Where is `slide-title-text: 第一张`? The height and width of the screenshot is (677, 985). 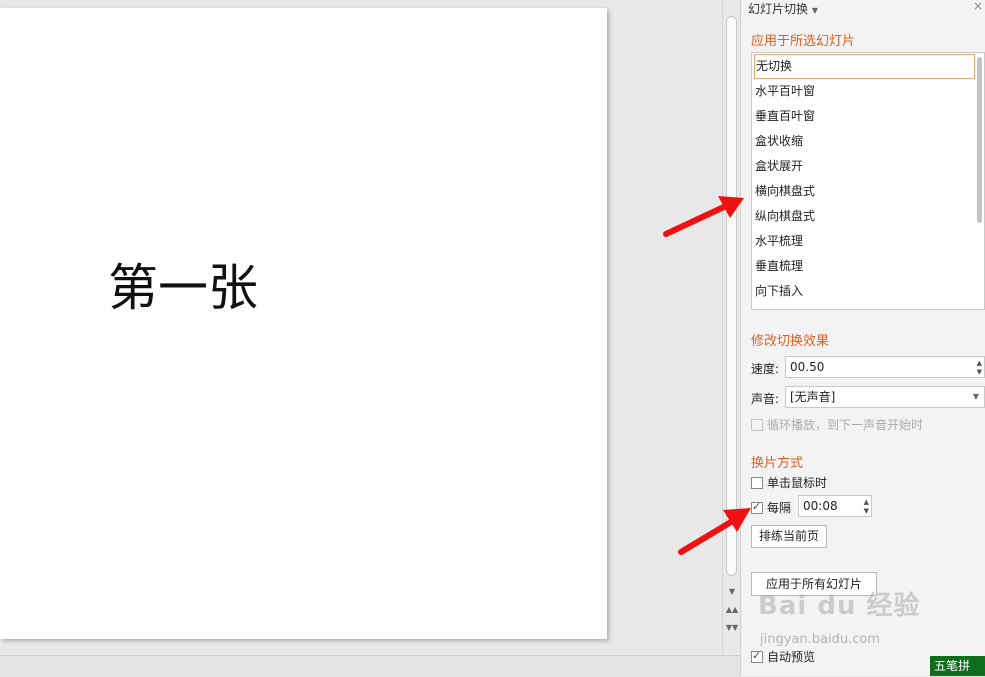
slide-title-text: 第一张 is located at coordinates (183, 284).